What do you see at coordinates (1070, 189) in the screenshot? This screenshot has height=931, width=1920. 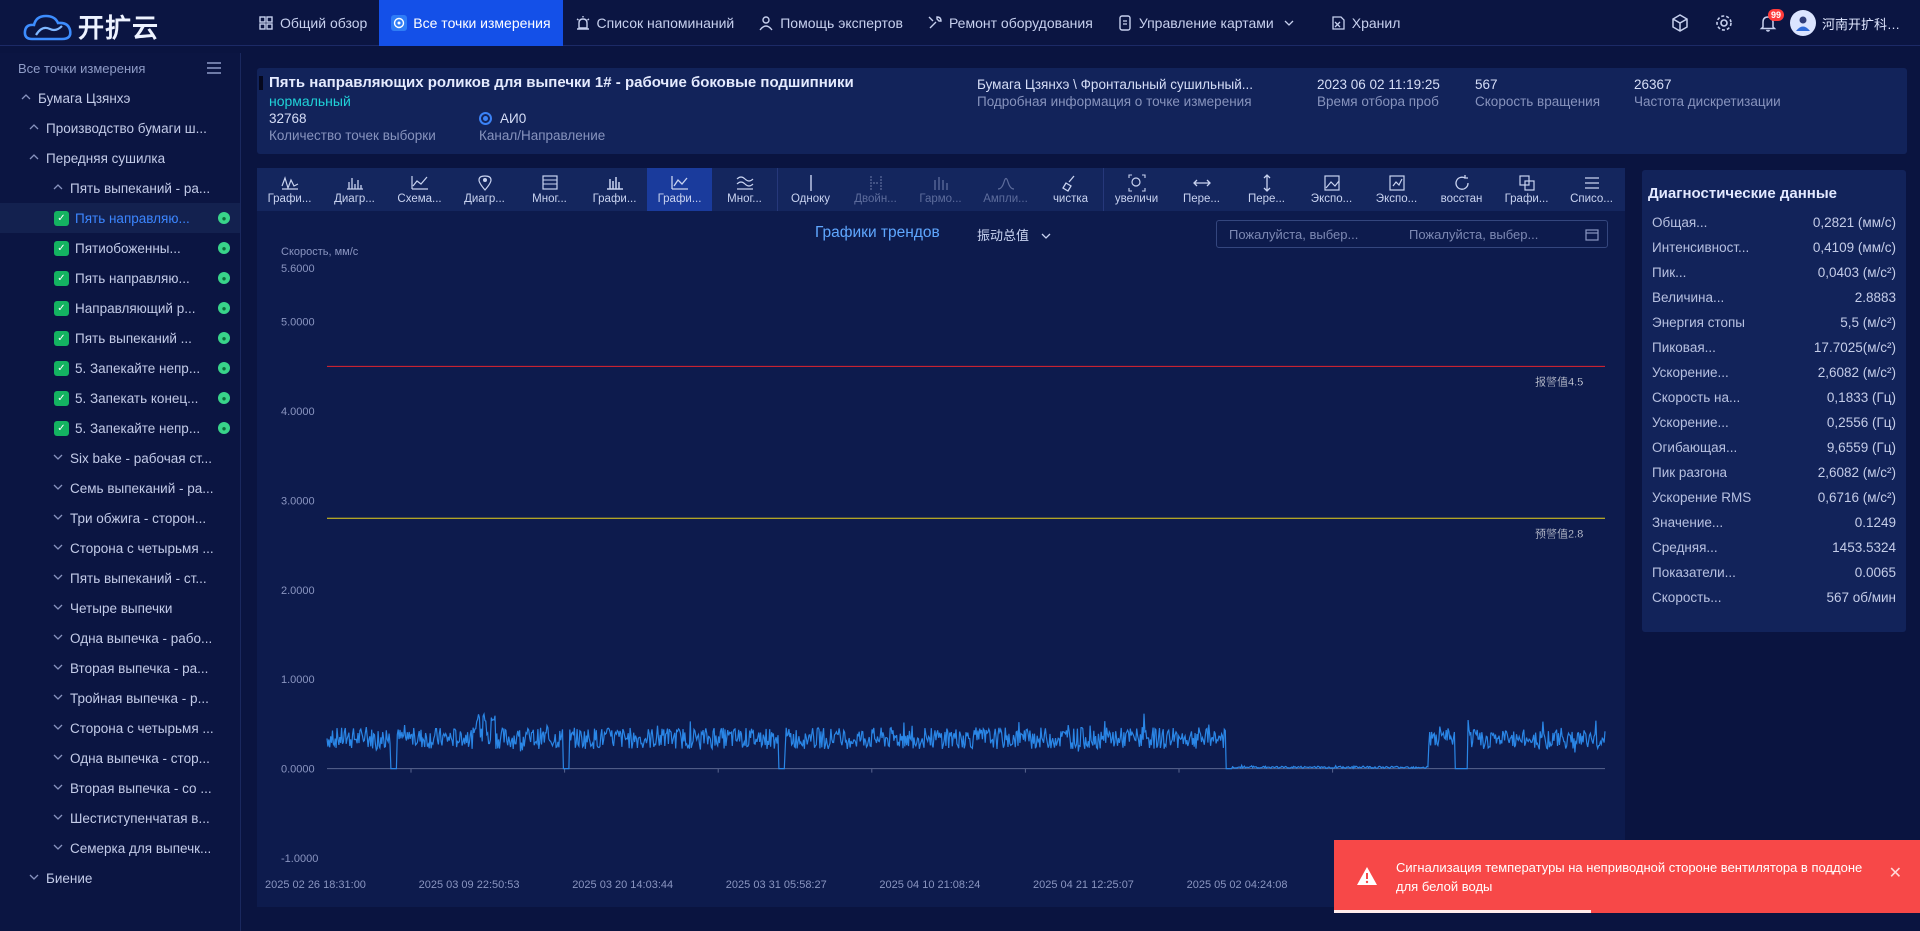 I see `toolbar-button-broom: чистка` at bounding box center [1070, 189].